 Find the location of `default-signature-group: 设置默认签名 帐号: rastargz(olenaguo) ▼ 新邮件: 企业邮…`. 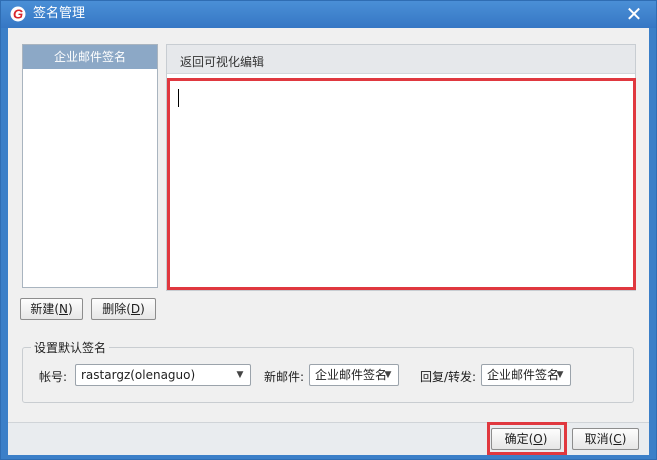

default-signature-group: 设置默认签名 帐号: rastargz(olenaguo) ▼ 新邮件: 企业邮… is located at coordinates (328, 371).